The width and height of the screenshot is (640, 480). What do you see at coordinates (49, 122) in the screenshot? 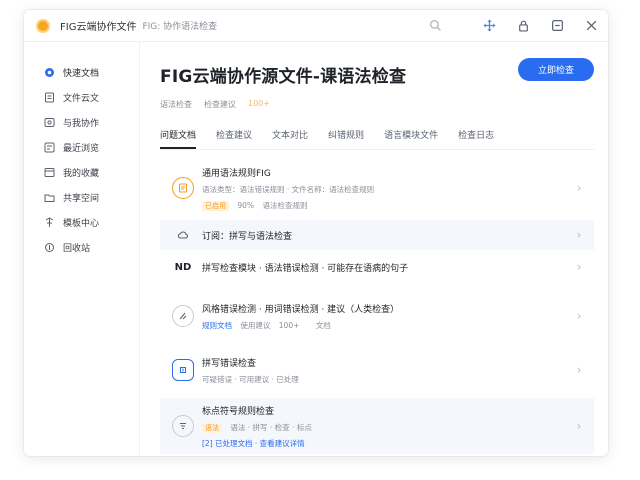
I see `share-icon` at bounding box center [49, 122].